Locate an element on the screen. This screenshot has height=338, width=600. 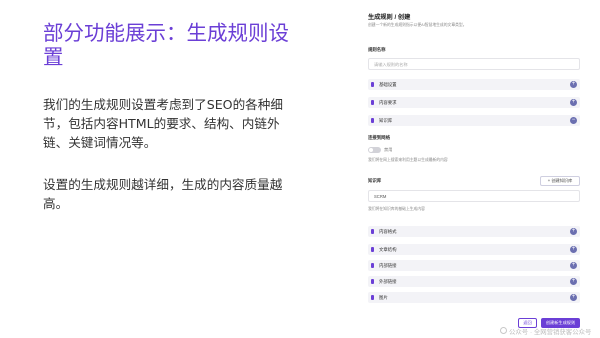
toggle-state-label: 禁用 is located at coordinates (388, 149).